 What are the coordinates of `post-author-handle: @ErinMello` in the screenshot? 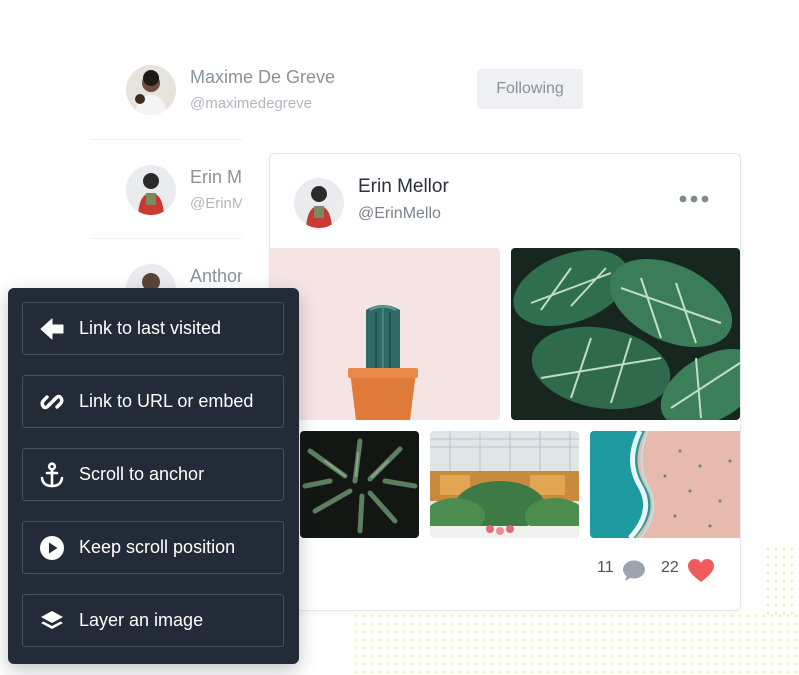 It's located at (399, 214).